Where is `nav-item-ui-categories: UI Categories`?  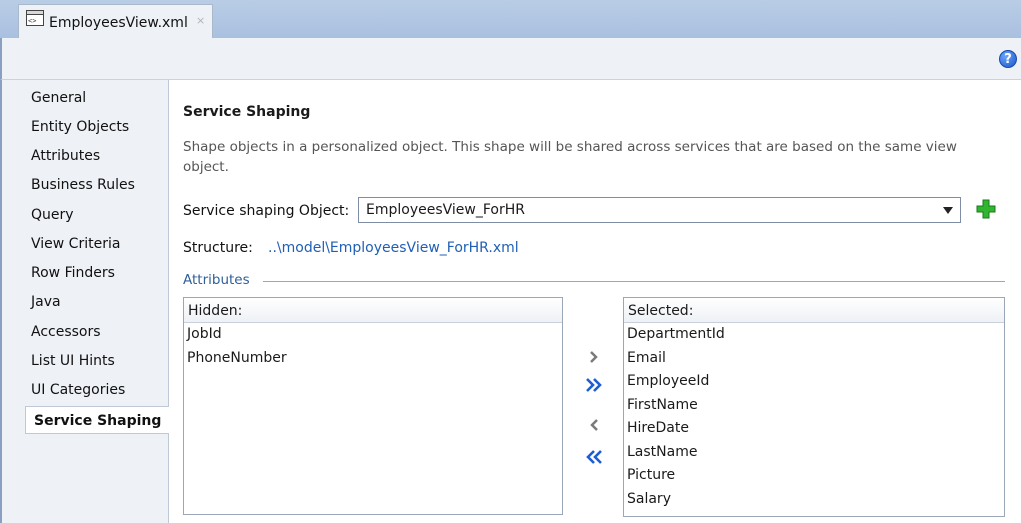 nav-item-ui-categories: UI Categories is located at coordinates (78, 390).